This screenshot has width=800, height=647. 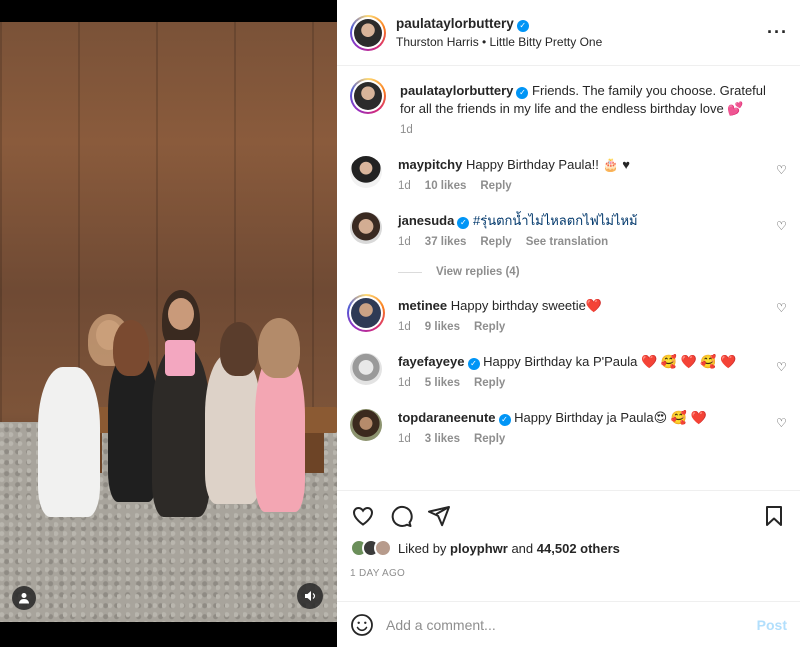 What do you see at coordinates (610, 361) in the screenshot?
I see `comment-text: Happy Birthday ka P'Paula ❤️ 🥰 ❤️ 🥰 ❤️` at bounding box center [610, 361].